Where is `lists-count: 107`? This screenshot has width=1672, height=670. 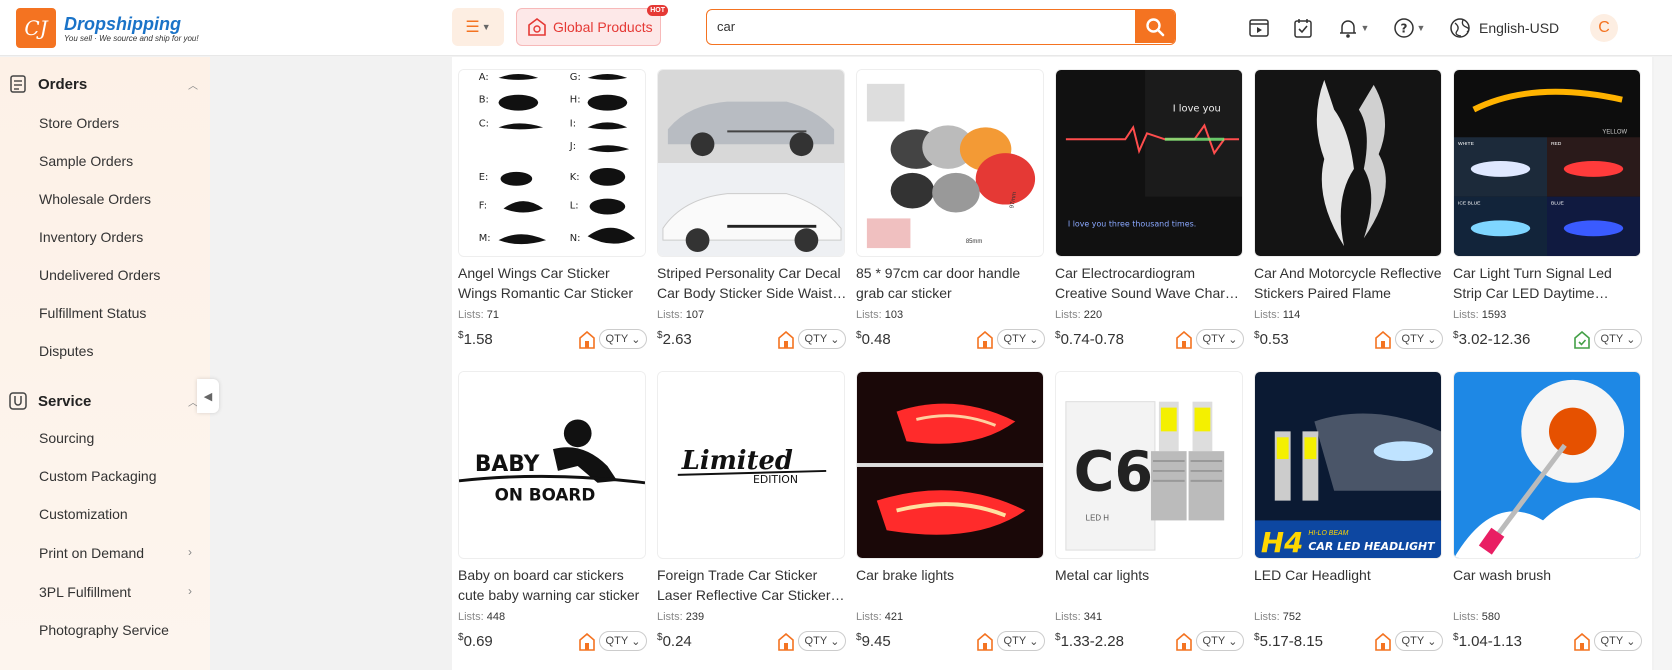 lists-count: 107 is located at coordinates (695, 315).